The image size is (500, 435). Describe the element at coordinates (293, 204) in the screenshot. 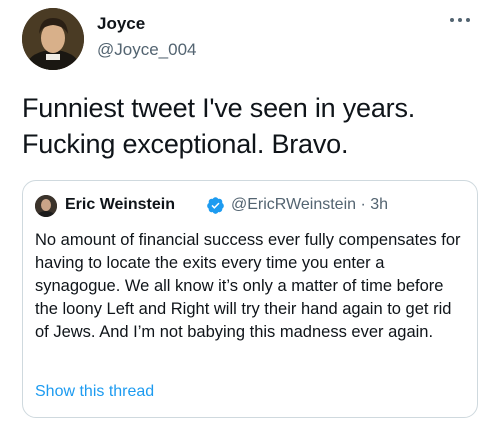

I see `quoted-author-handle: @EricRWeinstein` at that location.